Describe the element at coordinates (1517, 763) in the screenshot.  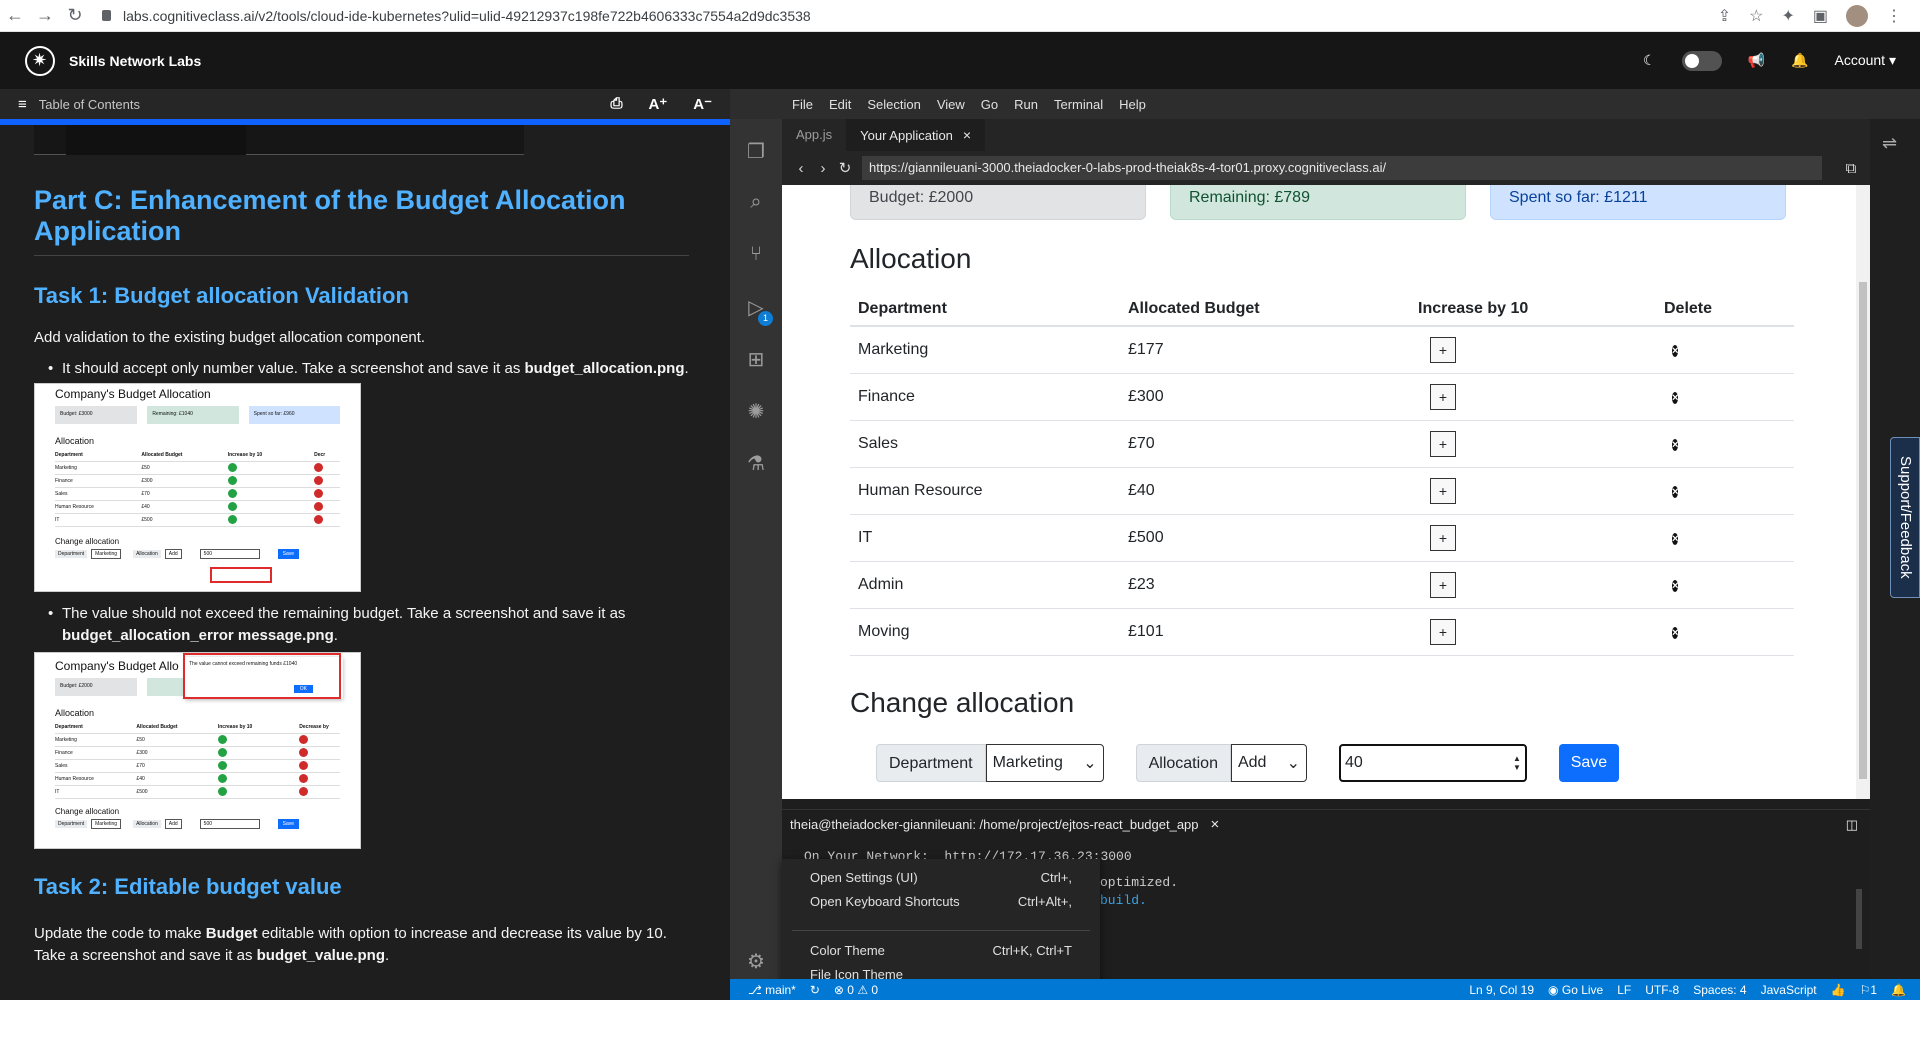
I see `spinner-icon: ▲ ▼` at that location.